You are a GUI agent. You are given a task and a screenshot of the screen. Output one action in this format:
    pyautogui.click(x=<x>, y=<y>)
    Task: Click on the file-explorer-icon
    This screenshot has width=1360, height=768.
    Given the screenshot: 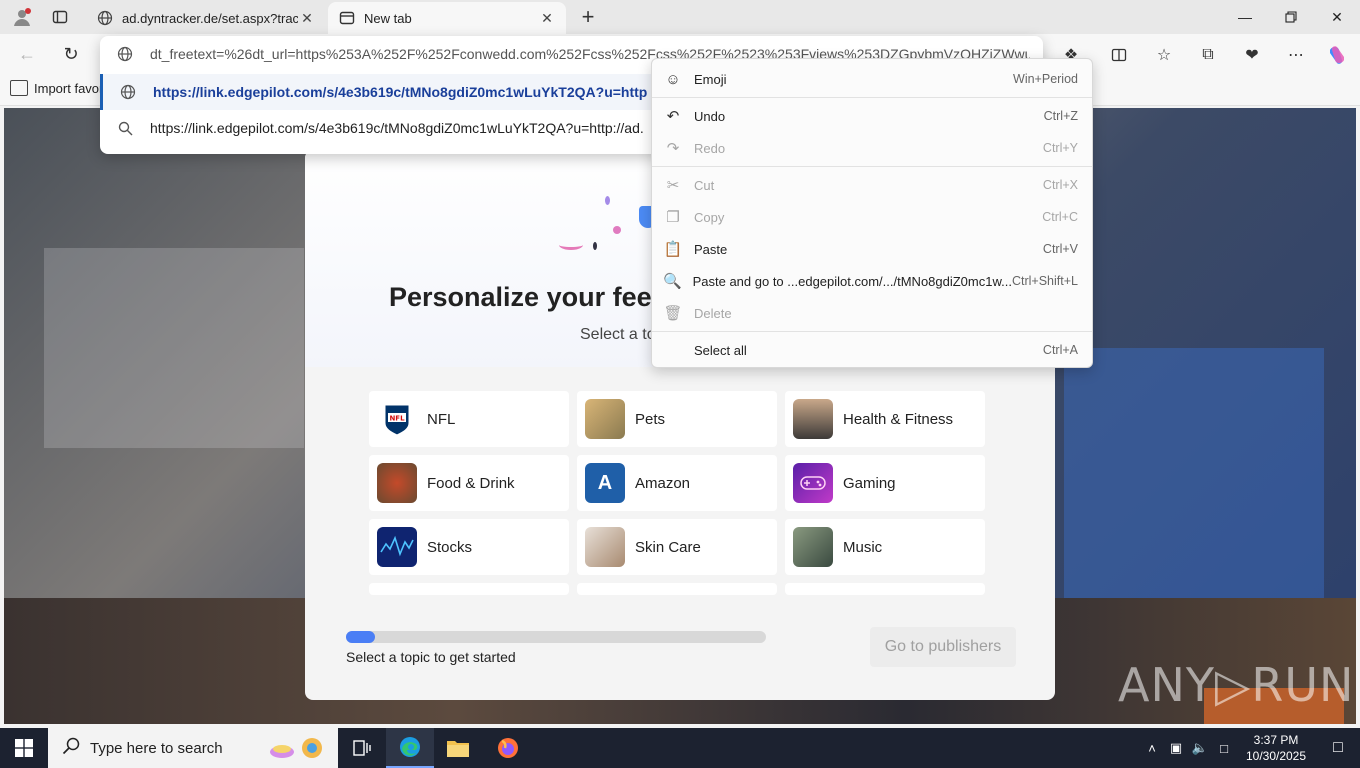 What is the action you would take?
    pyautogui.click(x=458, y=748)
    